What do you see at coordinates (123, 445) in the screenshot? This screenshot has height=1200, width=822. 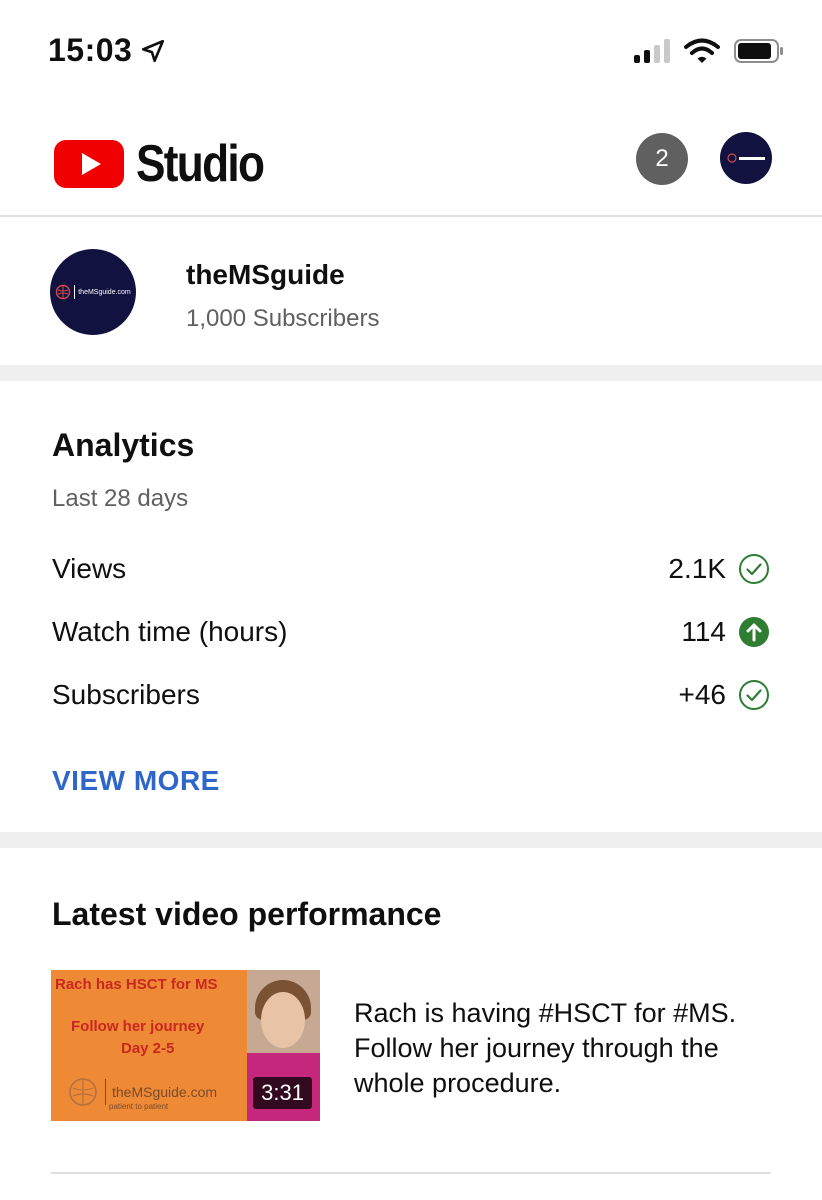 I see `analytics-title: Analytics` at bounding box center [123, 445].